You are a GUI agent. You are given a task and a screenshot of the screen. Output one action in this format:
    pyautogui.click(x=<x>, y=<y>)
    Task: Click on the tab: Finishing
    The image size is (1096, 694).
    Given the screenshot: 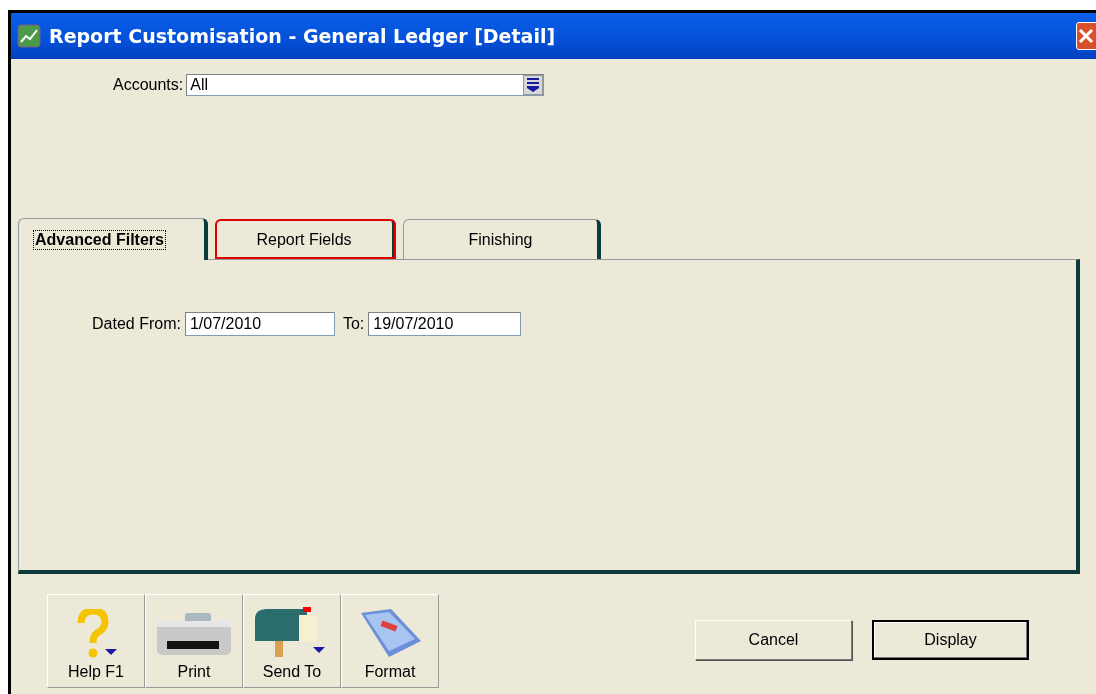 What is the action you would take?
    pyautogui.click(x=502, y=239)
    